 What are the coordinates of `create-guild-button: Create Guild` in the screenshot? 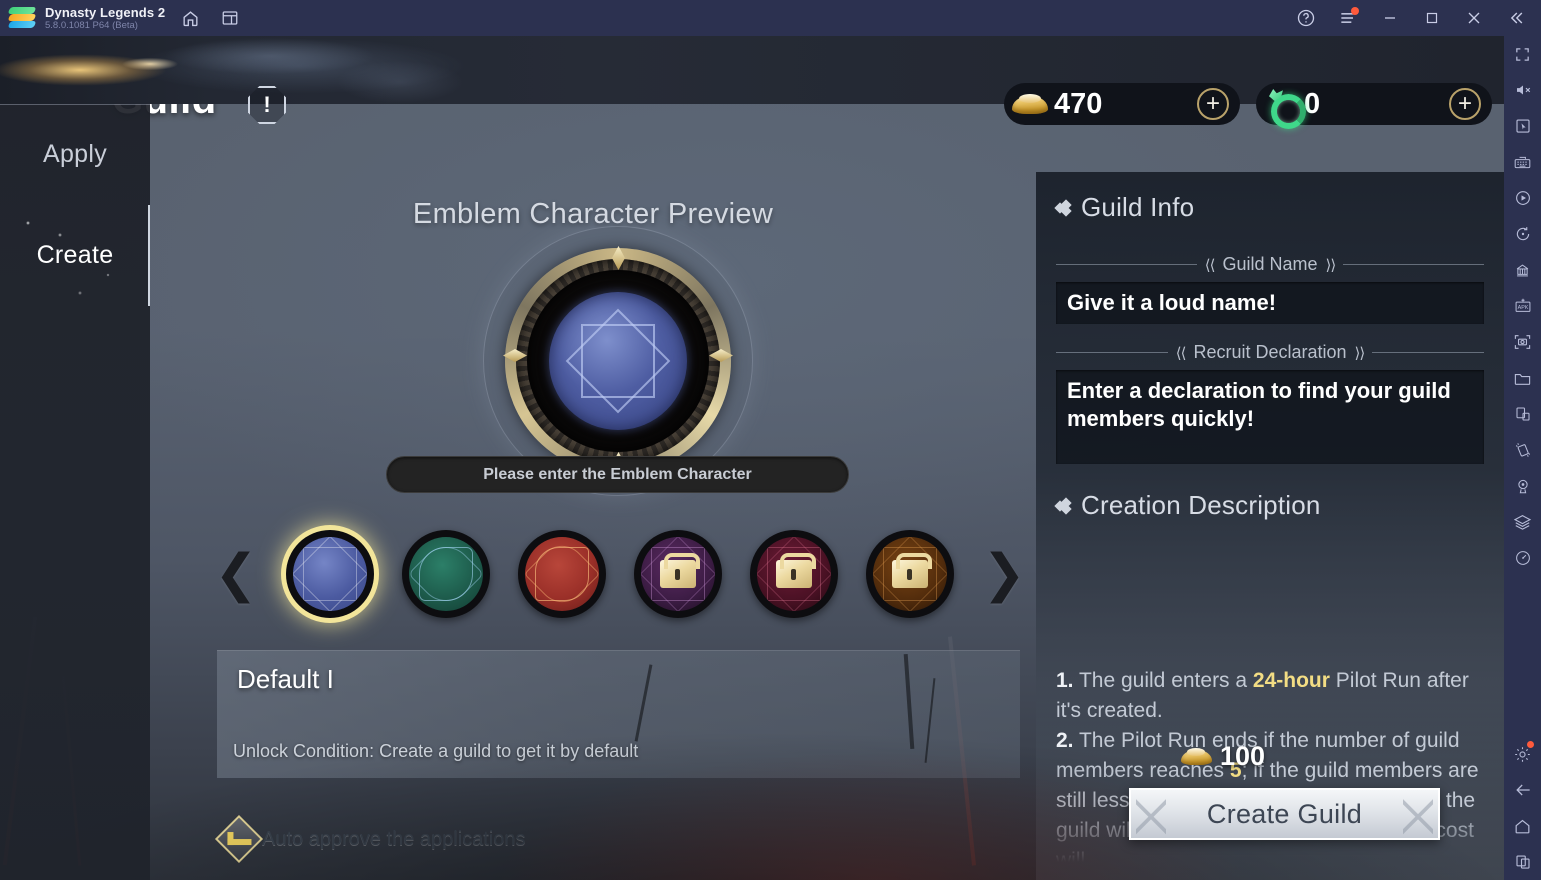 It's located at (1284, 814).